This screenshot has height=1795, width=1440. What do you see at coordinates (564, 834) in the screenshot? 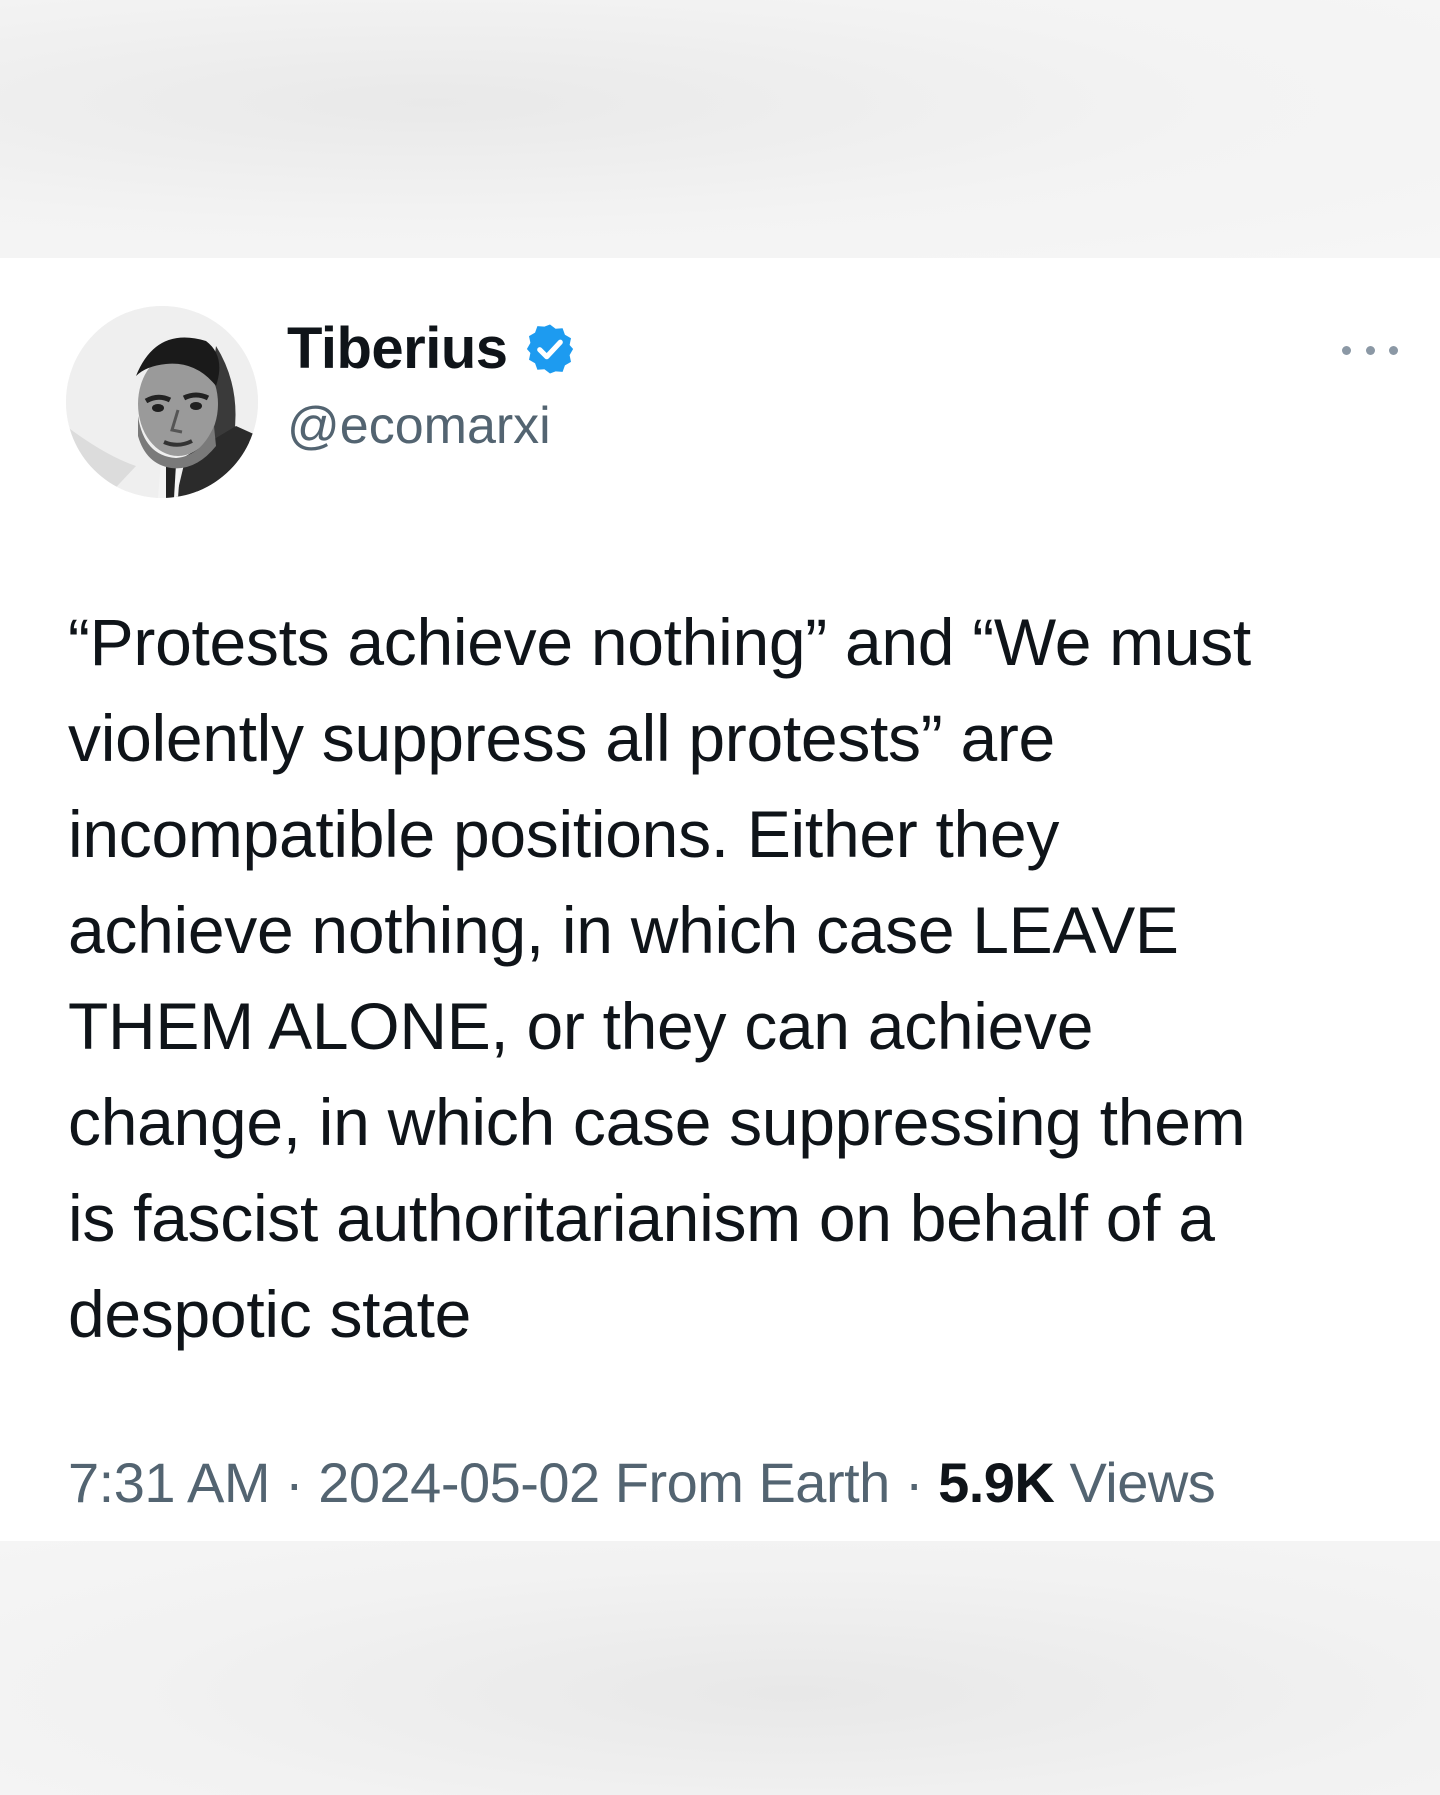
I see `tweet-text-line: incompatible positions. Either they` at bounding box center [564, 834].